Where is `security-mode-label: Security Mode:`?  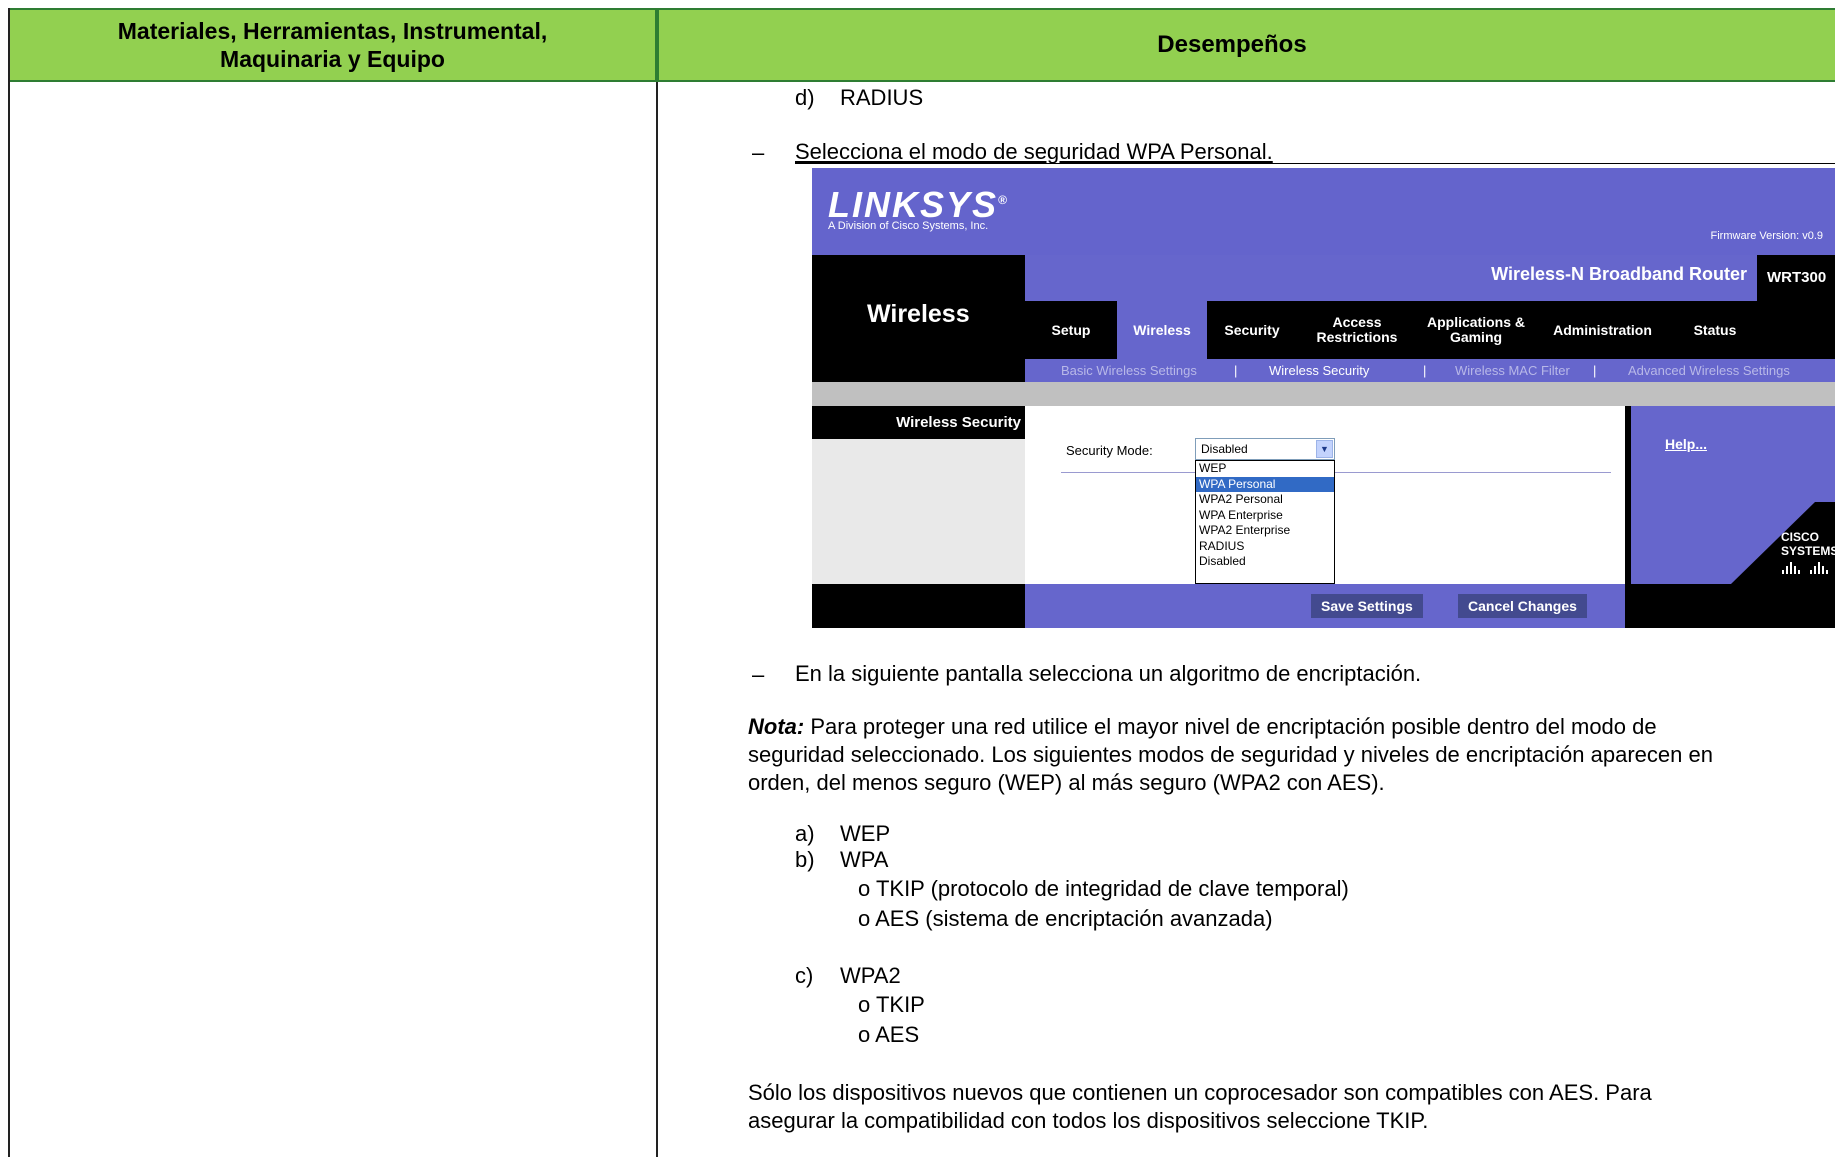
security-mode-label: Security Mode: is located at coordinates (1109, 450).